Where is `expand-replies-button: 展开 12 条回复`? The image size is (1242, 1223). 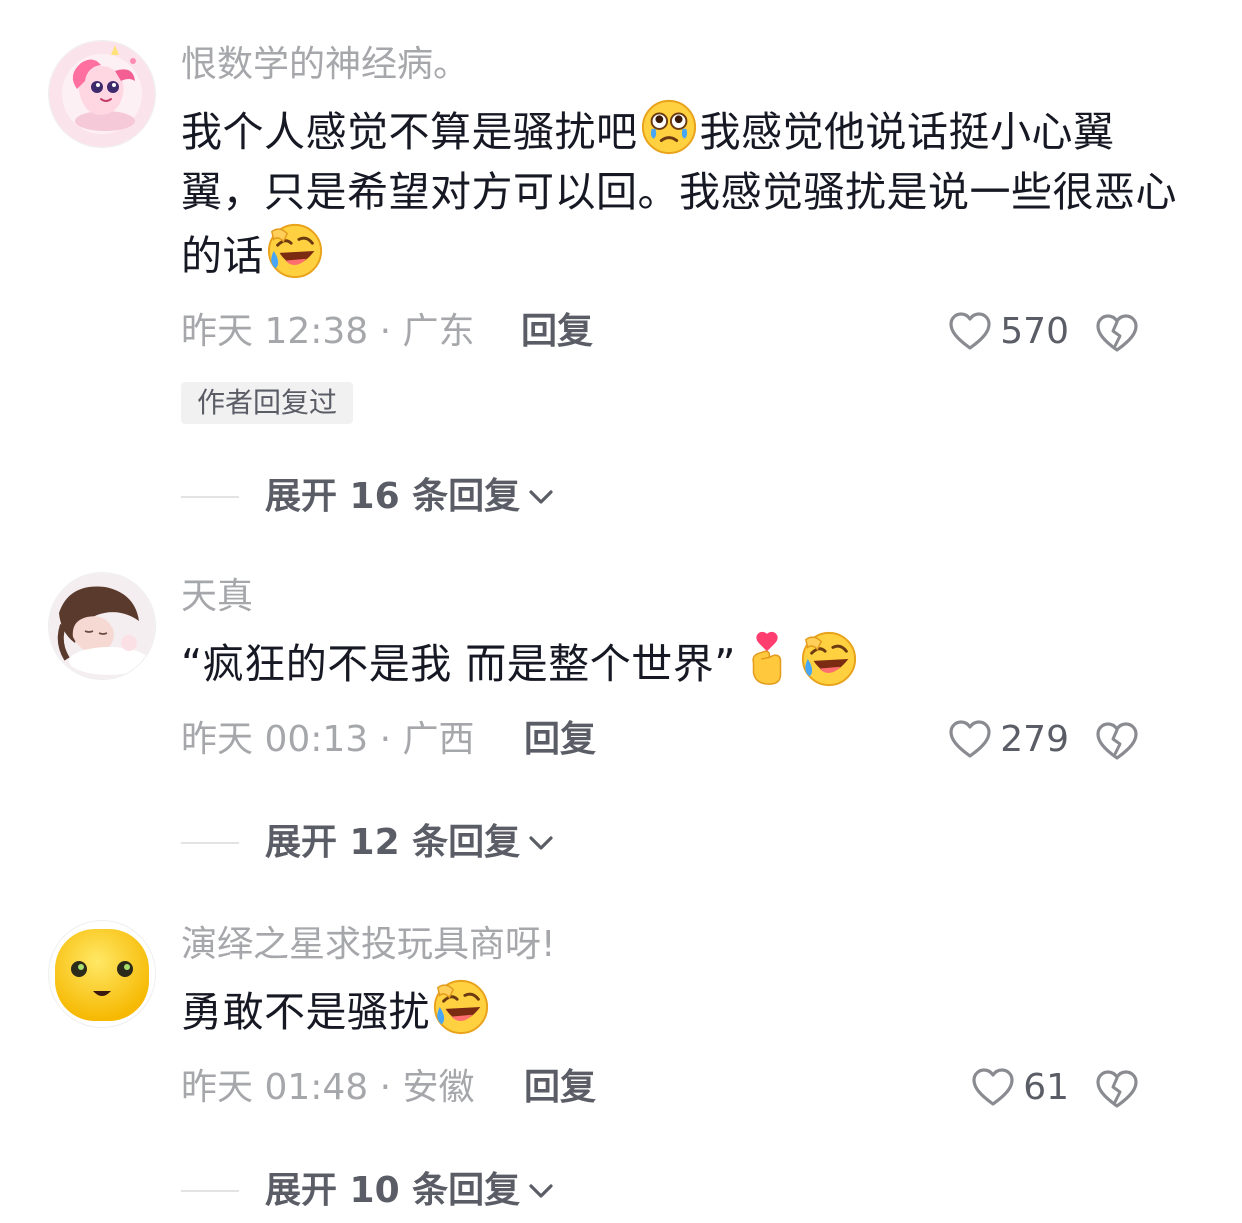 expand-replies-button: 展开 12 条回复 is located at coordinates (368, 843).